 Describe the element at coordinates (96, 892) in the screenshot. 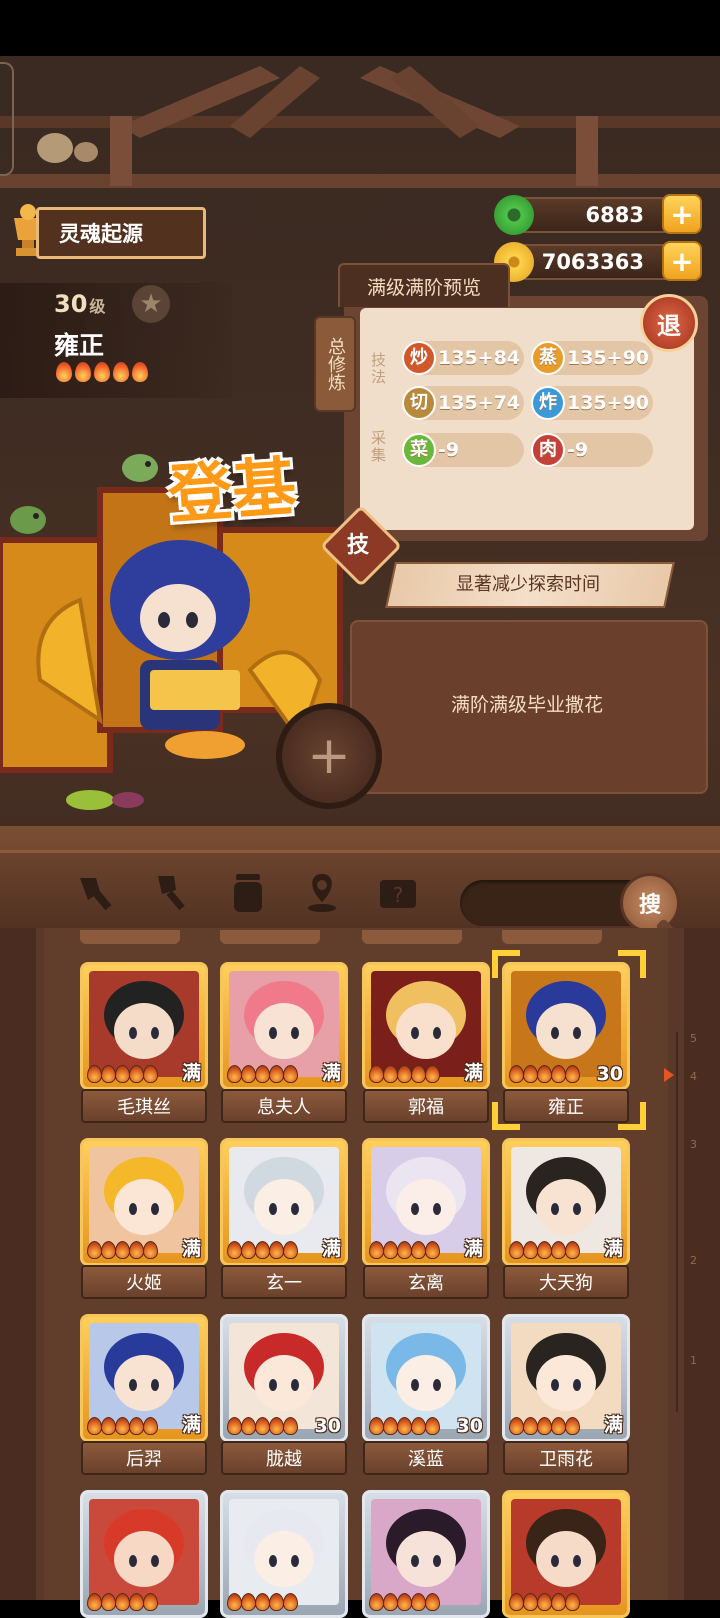

I see `shovel-filter-icon` at that location.